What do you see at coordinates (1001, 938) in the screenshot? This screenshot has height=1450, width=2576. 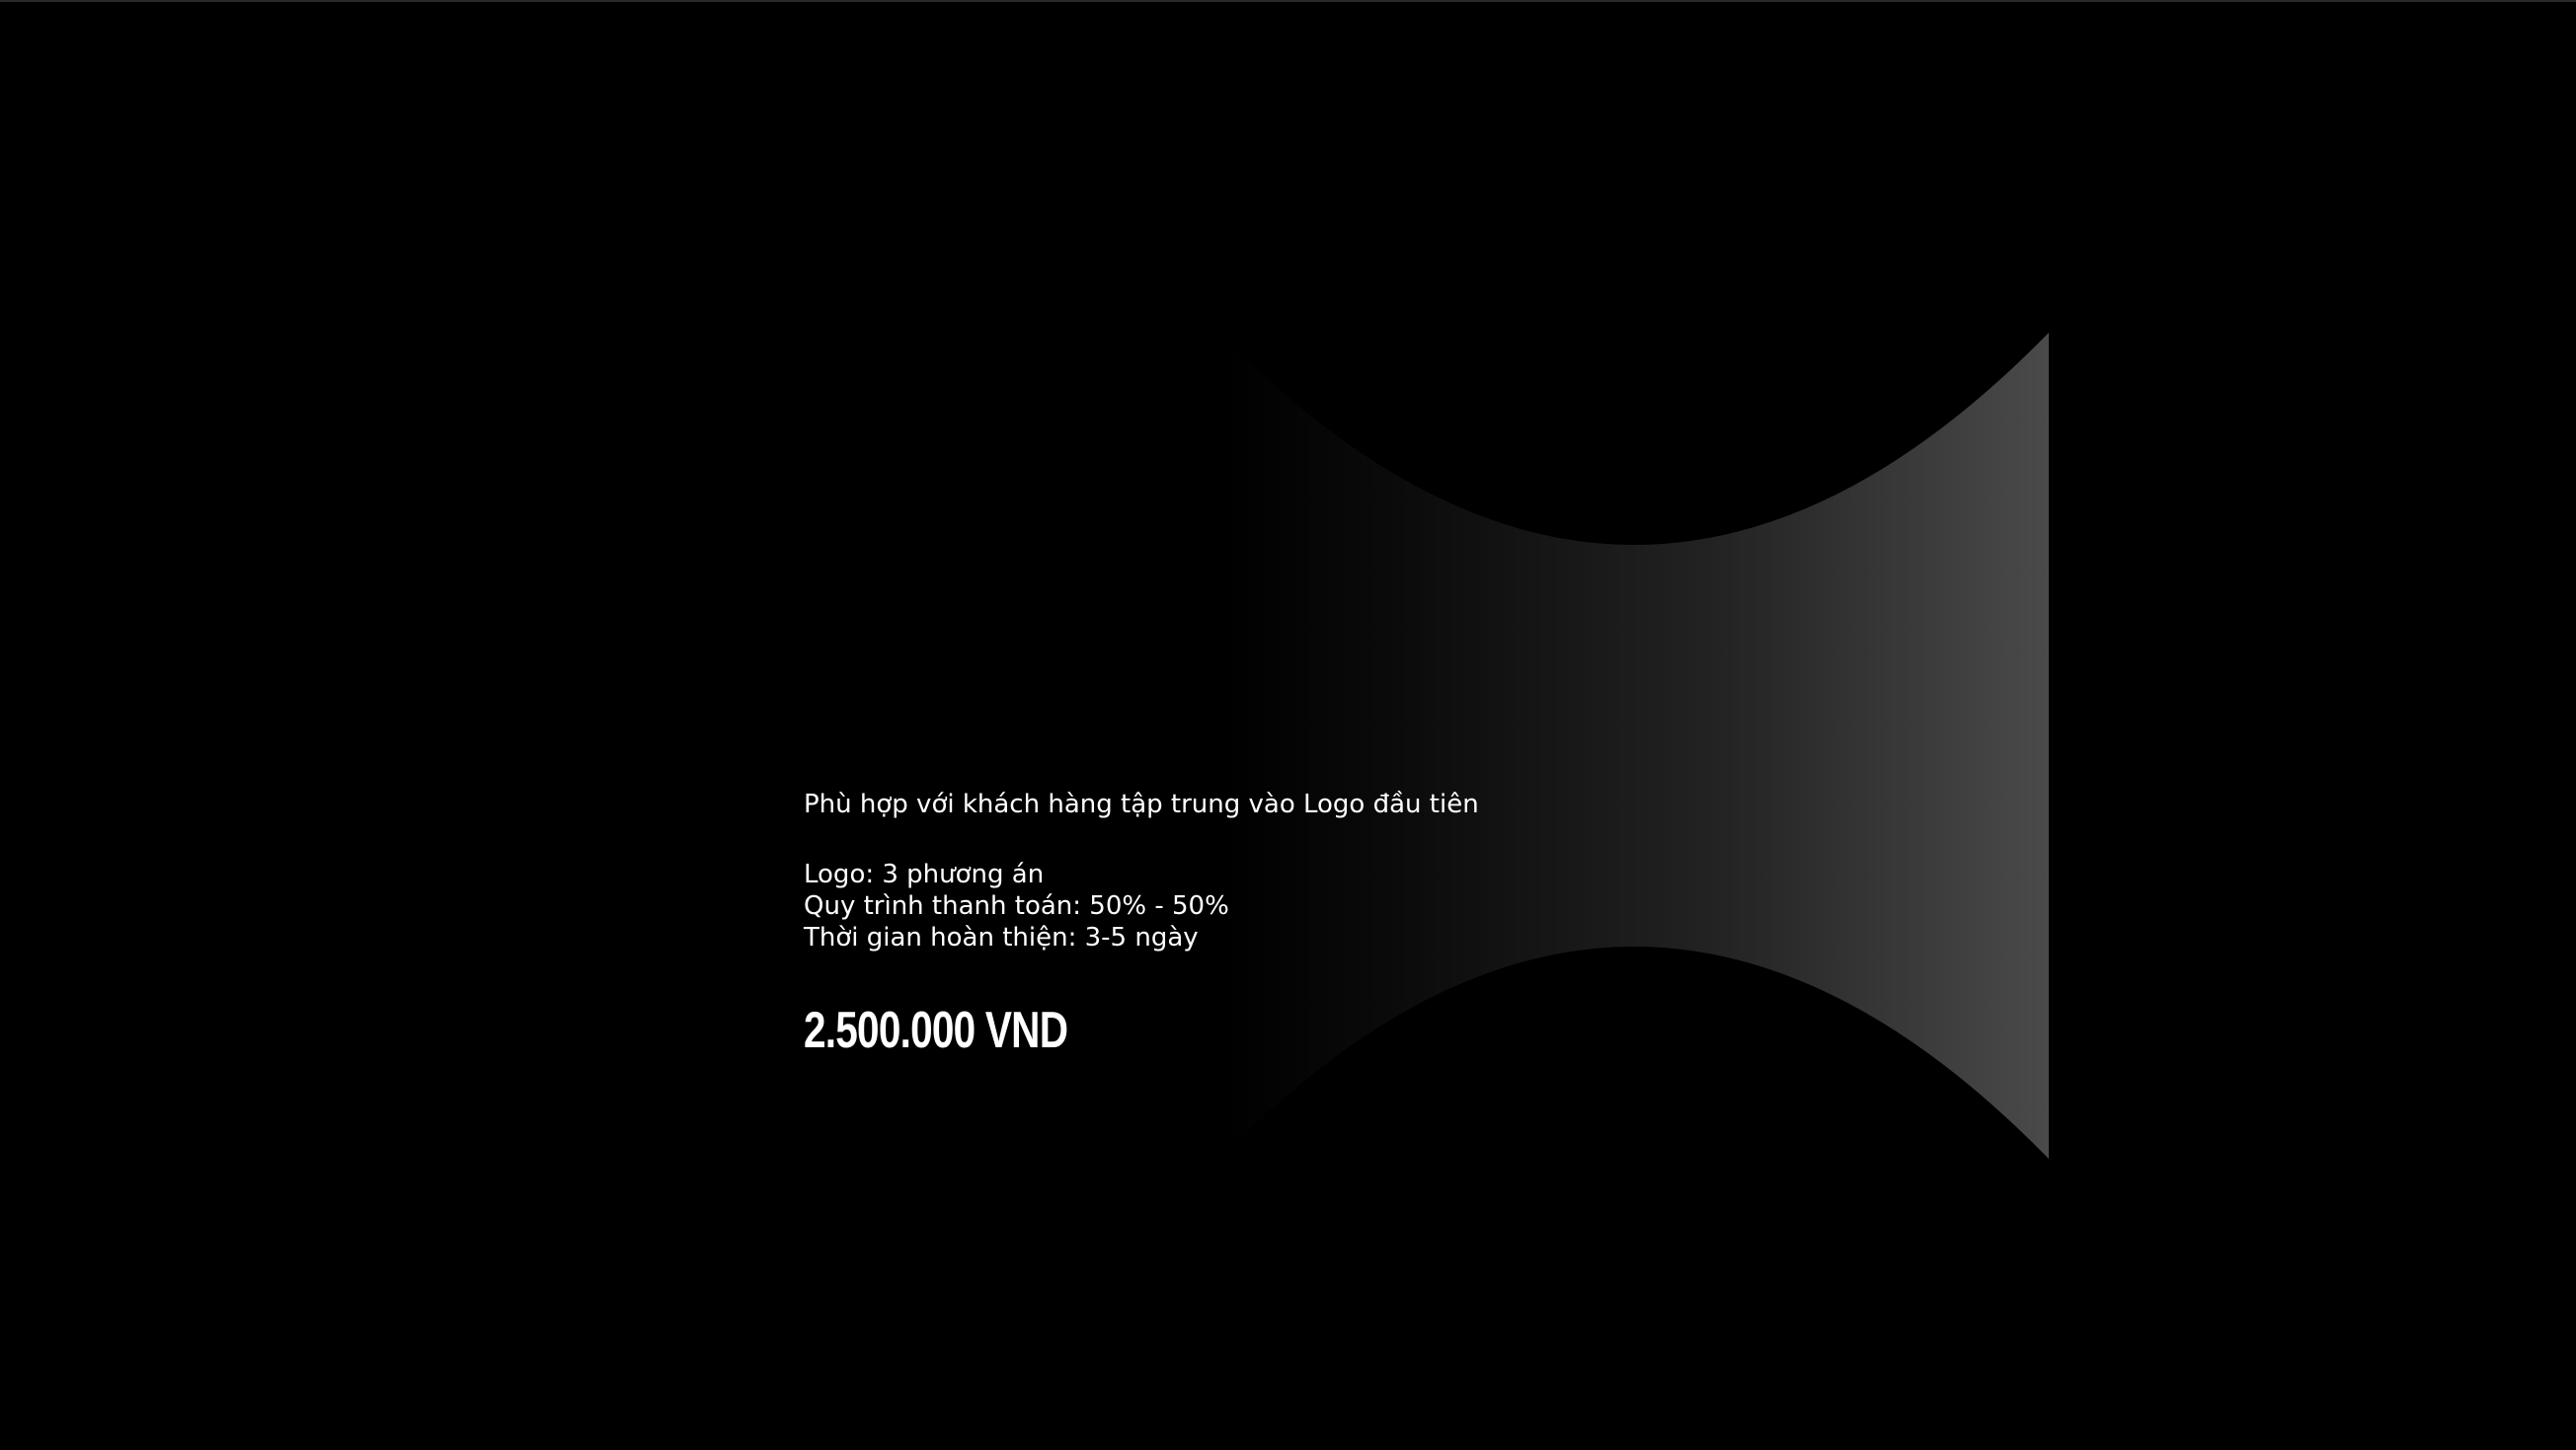 I see `detail-completion-time: Thời gian hoàn thiện: 3-5 ngày` at bounding box center [1001, 938].